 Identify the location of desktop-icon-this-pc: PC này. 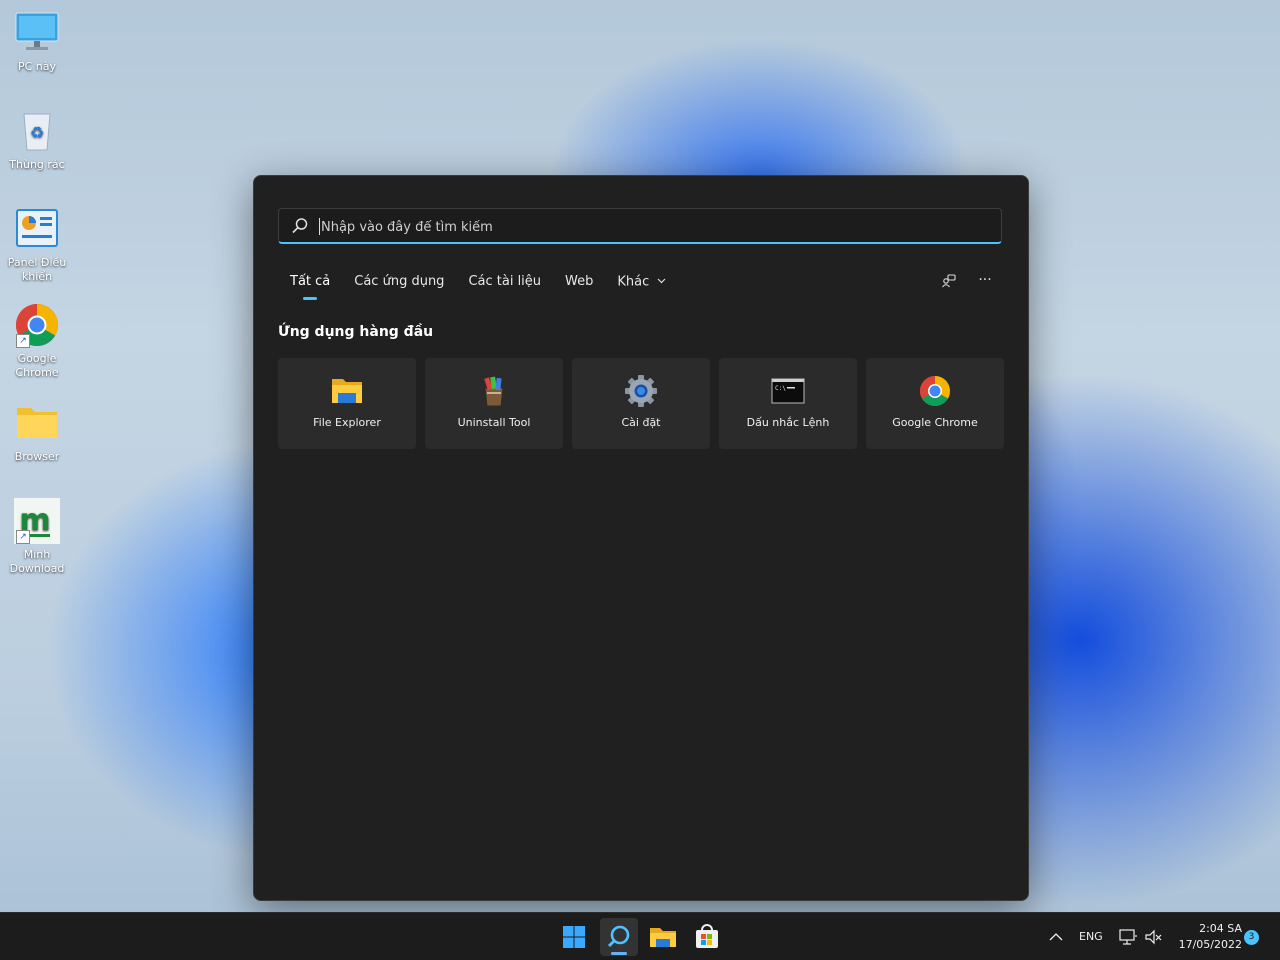
(37, 42).